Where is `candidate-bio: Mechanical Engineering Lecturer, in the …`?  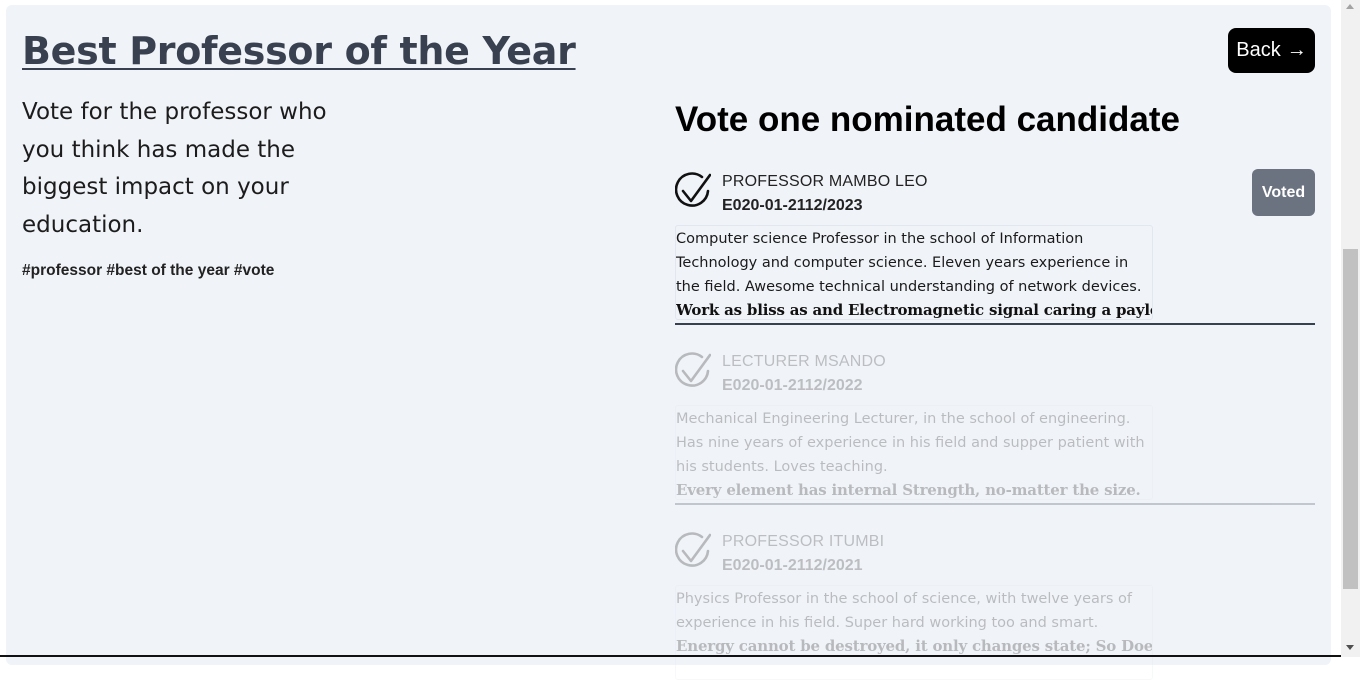 candidate-bio: Mechanical Engineering Lecturer, in the … is located at coordinates (914, 452).